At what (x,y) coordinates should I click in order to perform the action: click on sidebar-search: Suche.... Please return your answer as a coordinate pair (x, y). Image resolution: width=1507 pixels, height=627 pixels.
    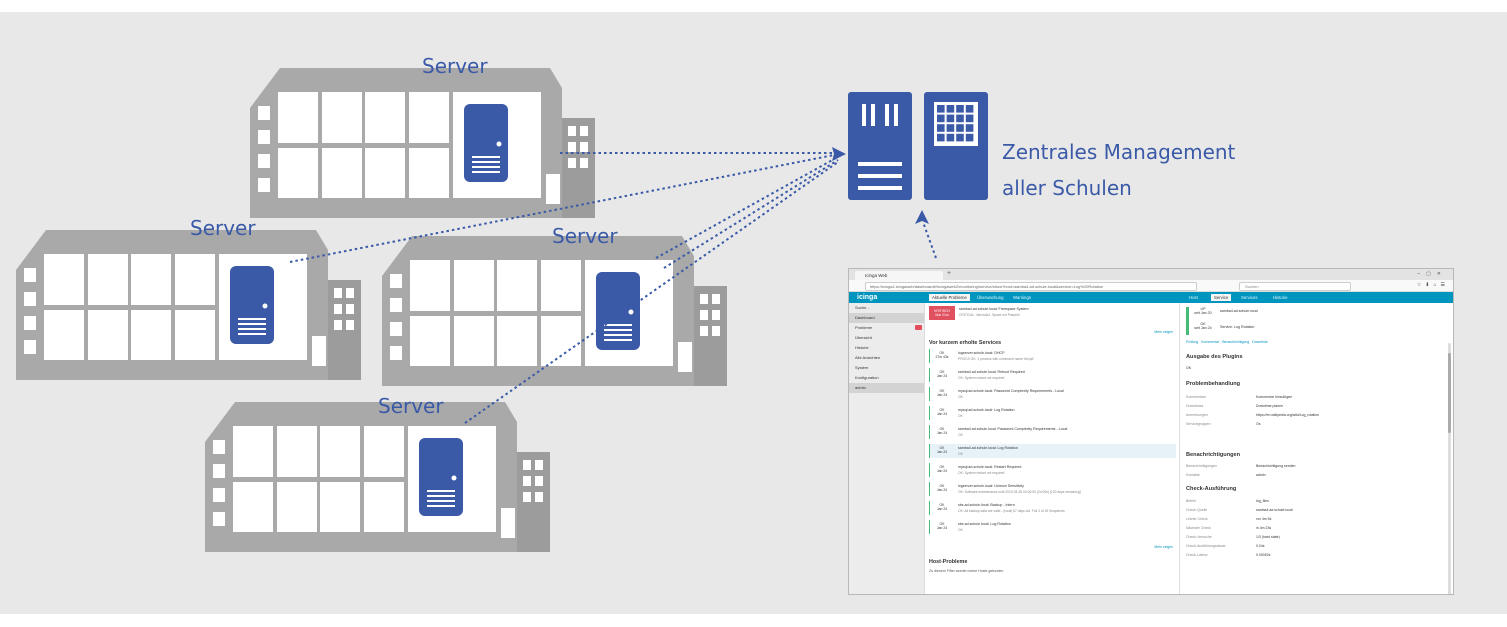
    Looking at the image, I should click on (886, 308).